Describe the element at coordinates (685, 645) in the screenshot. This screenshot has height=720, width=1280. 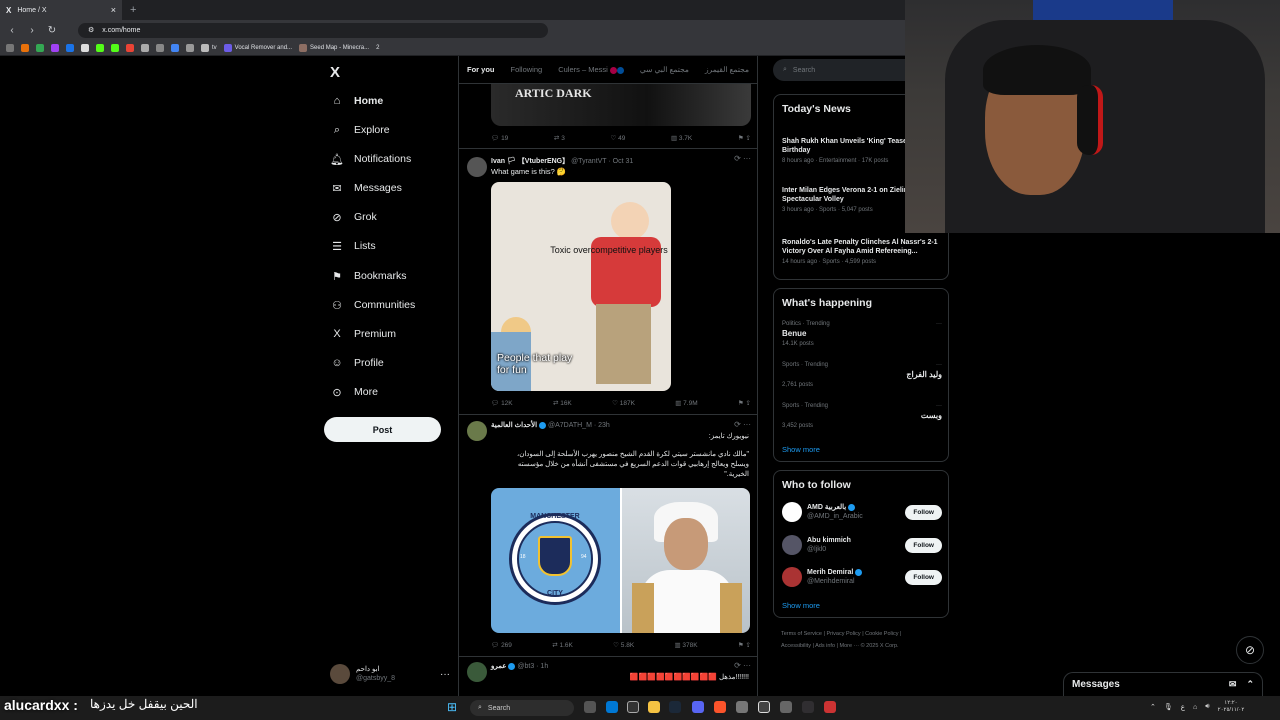
I see `views-button: ▥ 378K` at that location.